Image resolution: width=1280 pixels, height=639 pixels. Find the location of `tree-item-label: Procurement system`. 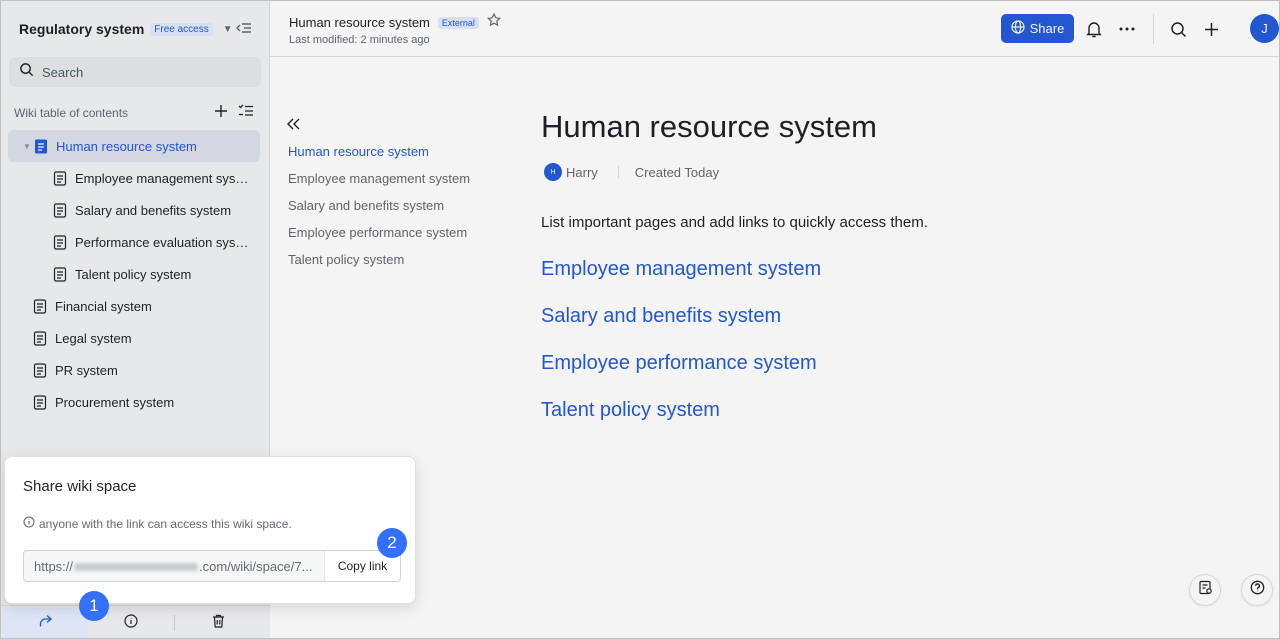

tree-item-label: Procurement system is located at coordinates (115, 402).